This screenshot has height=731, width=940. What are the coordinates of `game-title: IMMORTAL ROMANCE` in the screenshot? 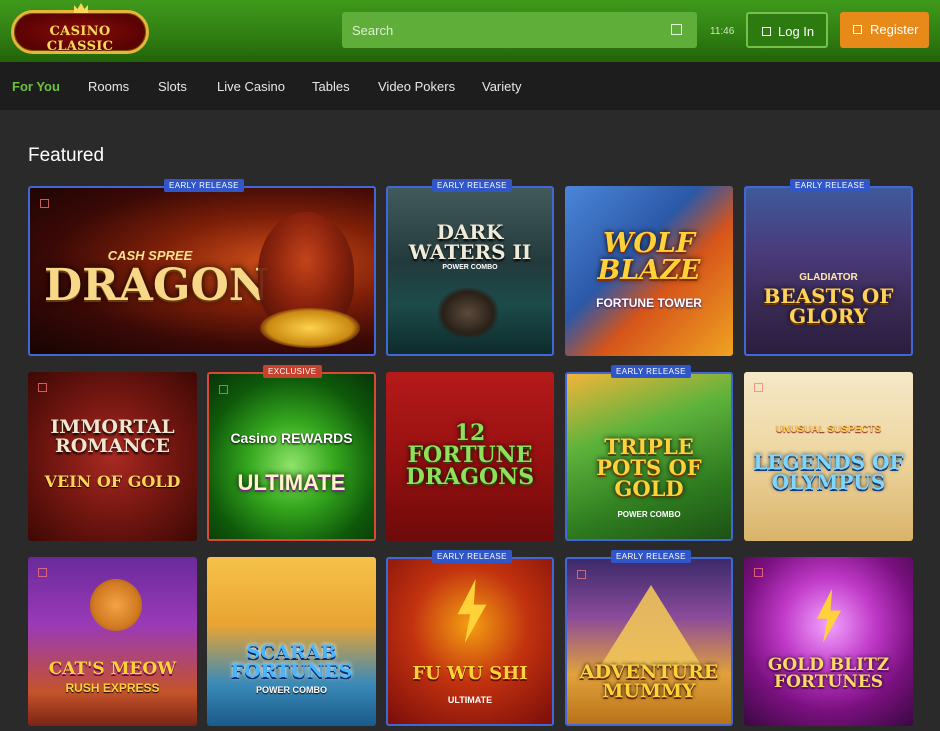 It's located at (112, 436).